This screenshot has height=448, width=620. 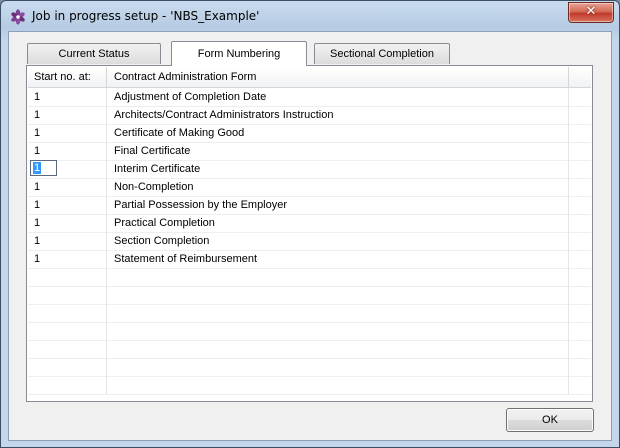 What do you see at coordinates (310, 16) in the screenshot?
I see `title-bar: Job in progress setup - 'NBS_Example' ✕` at bounding box center [310, 16].